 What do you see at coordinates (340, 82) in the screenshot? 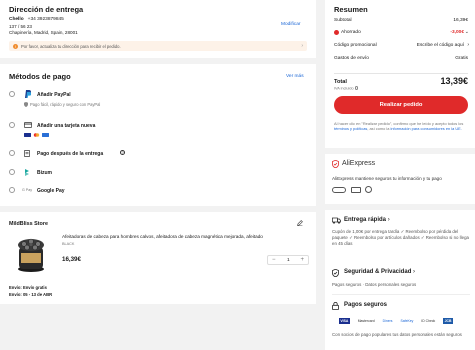
I see `total-label: Total` at bounding box center [340, 82].